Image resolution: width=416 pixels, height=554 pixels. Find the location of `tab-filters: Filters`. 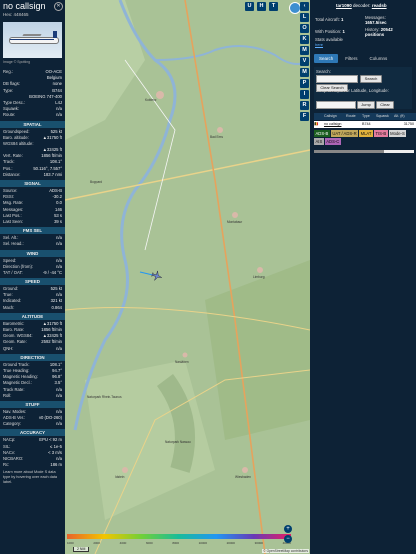

tab-filters: Filters is located at coordinates (351, 58).